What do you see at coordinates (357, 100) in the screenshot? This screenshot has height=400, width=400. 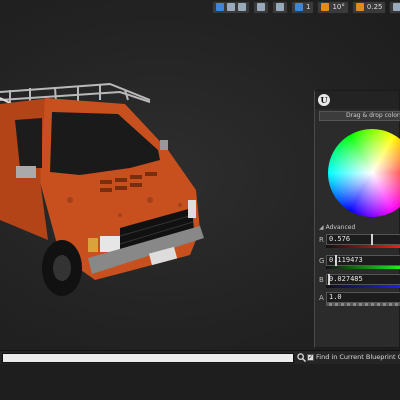 I see `color-picker-header: U` at bounding box center [357, 100].